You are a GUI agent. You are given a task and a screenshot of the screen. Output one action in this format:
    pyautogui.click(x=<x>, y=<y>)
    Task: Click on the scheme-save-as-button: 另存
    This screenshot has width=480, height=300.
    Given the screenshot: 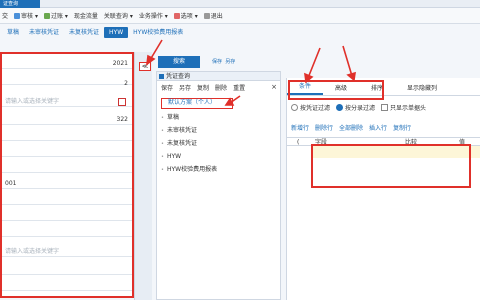 What is the action you would take?
    pyautogui.click(x=185, y=88)
    